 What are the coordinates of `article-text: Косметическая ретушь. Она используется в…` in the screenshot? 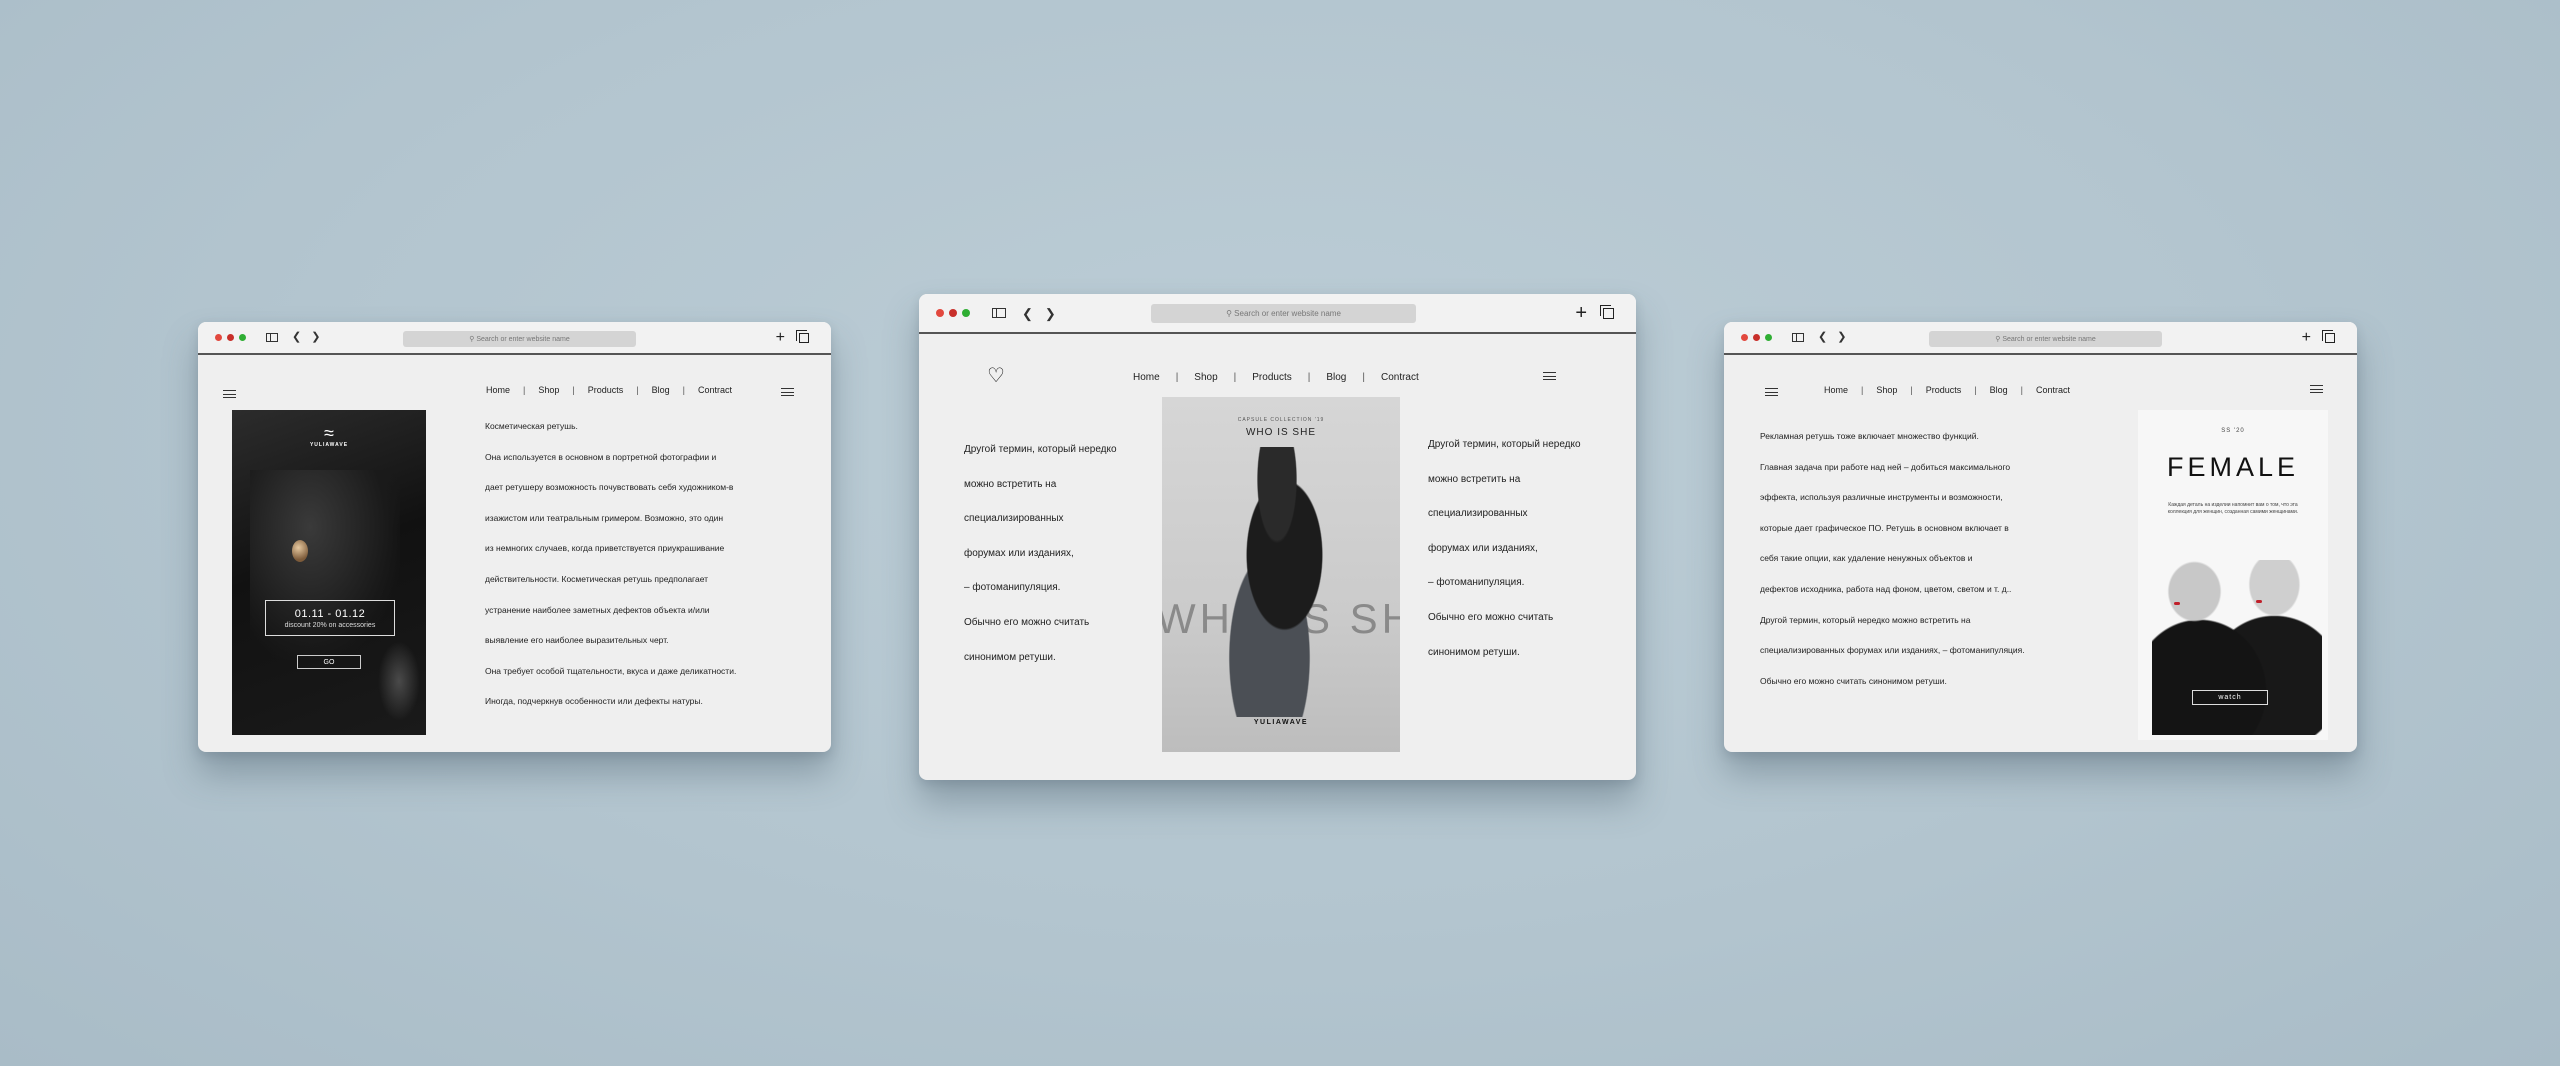 It's located at (610, 574).